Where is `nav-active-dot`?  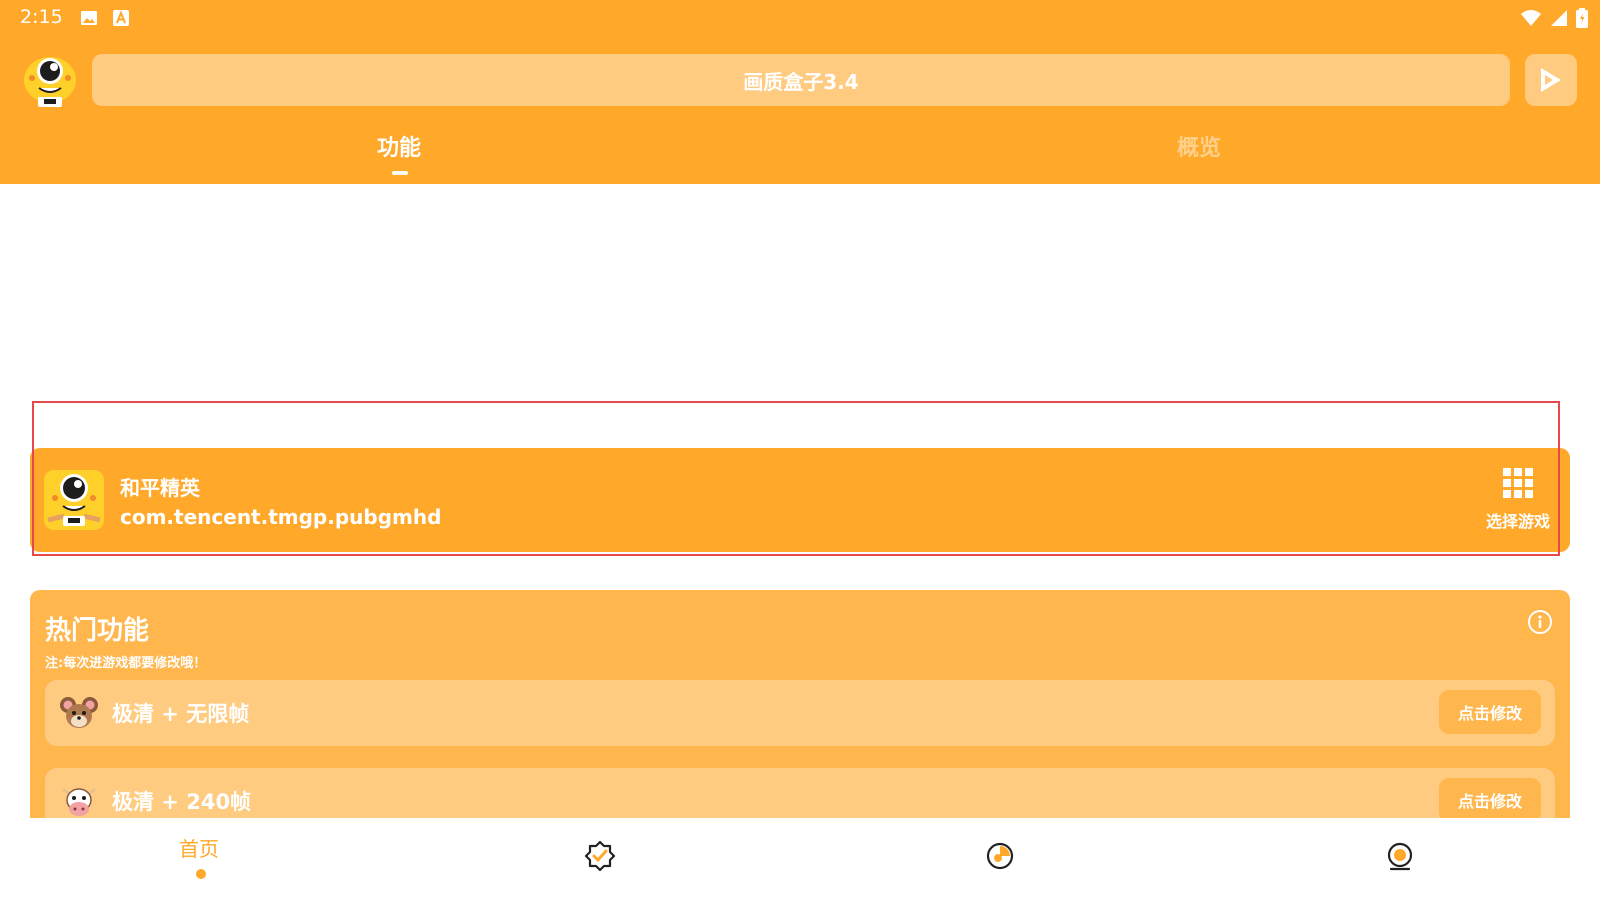 nav-active-dot is located at coordinates (201, 874).